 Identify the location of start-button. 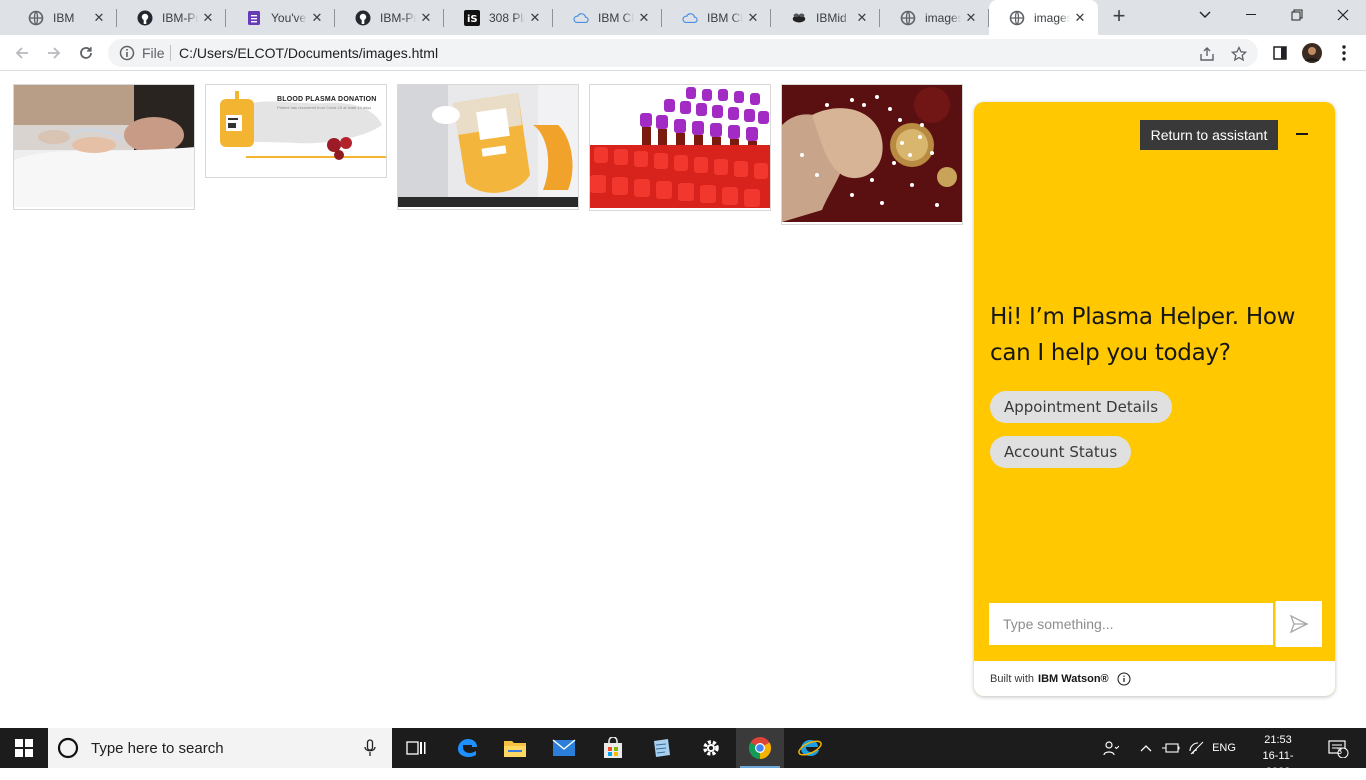
(24, 748).